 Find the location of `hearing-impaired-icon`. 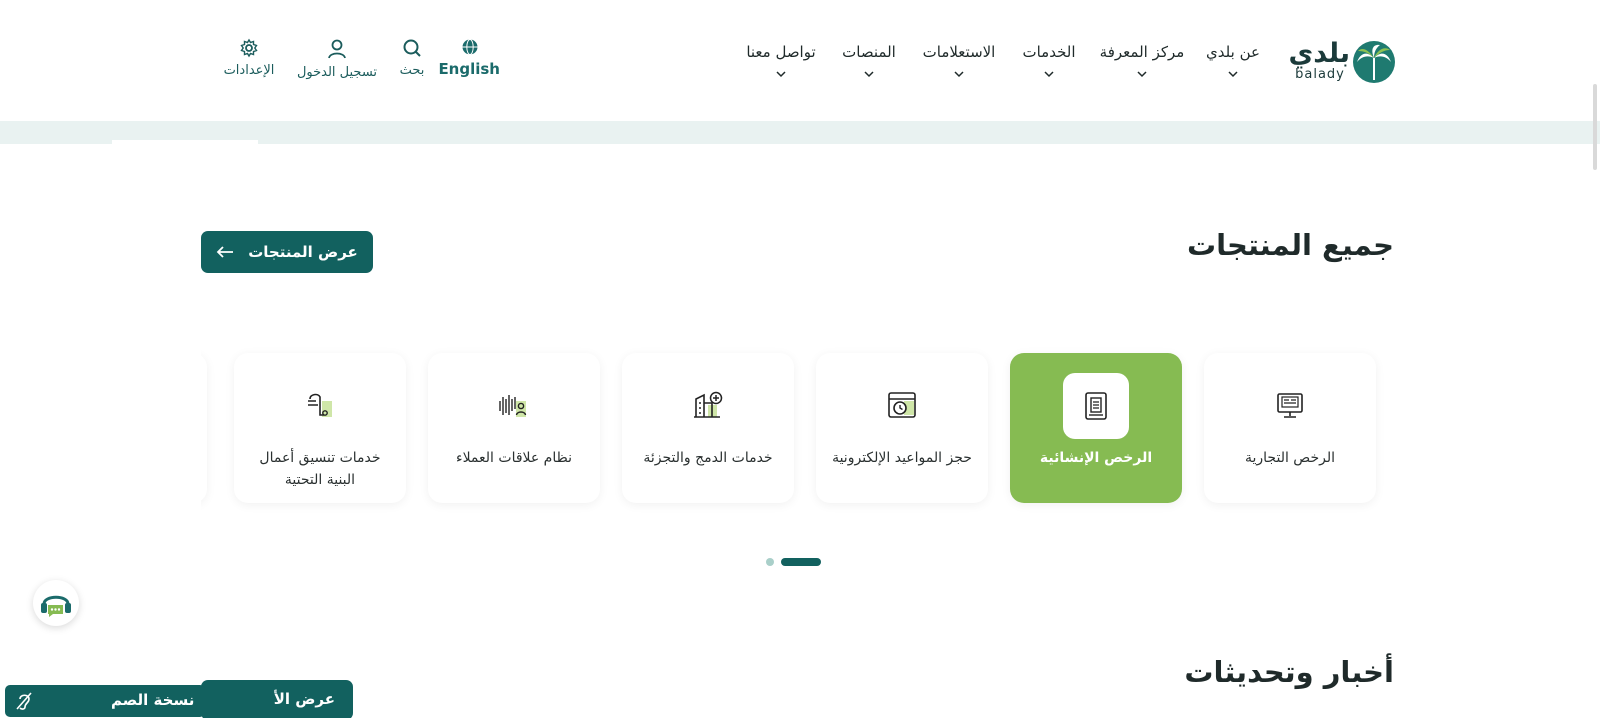

hearing-impaired-icon is located at coordinates (24, 701).